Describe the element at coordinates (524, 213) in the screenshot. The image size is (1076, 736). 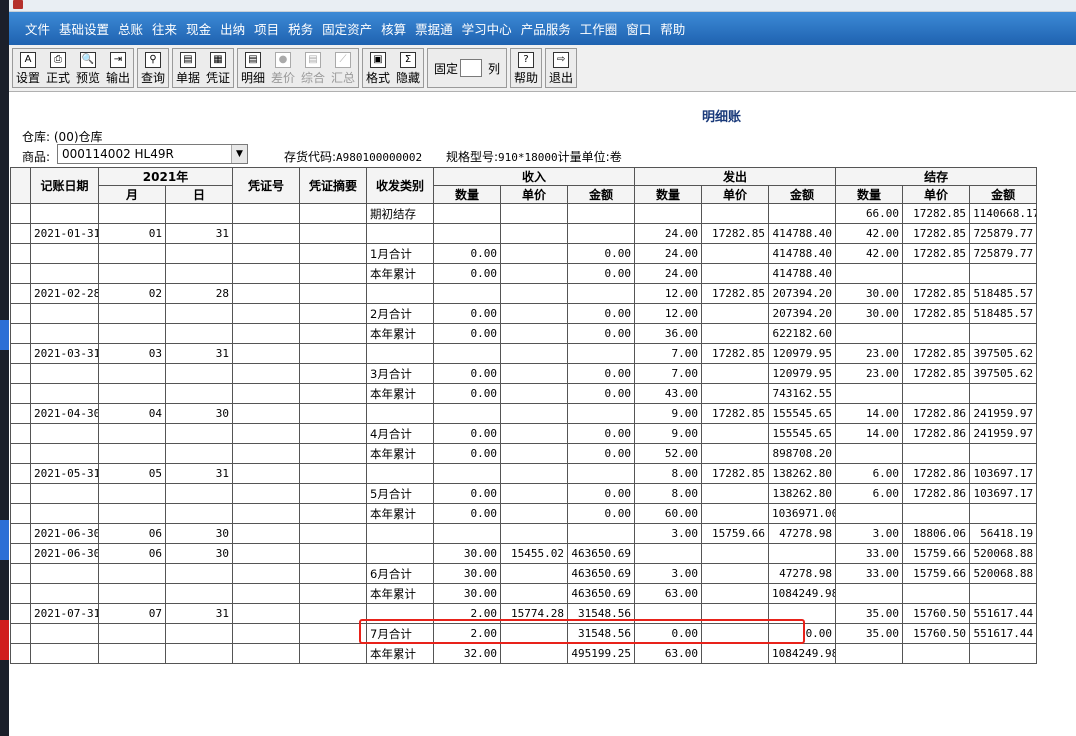
I see `table-row: 期初结存 66.00 17282.85 1140668.17` at that location.